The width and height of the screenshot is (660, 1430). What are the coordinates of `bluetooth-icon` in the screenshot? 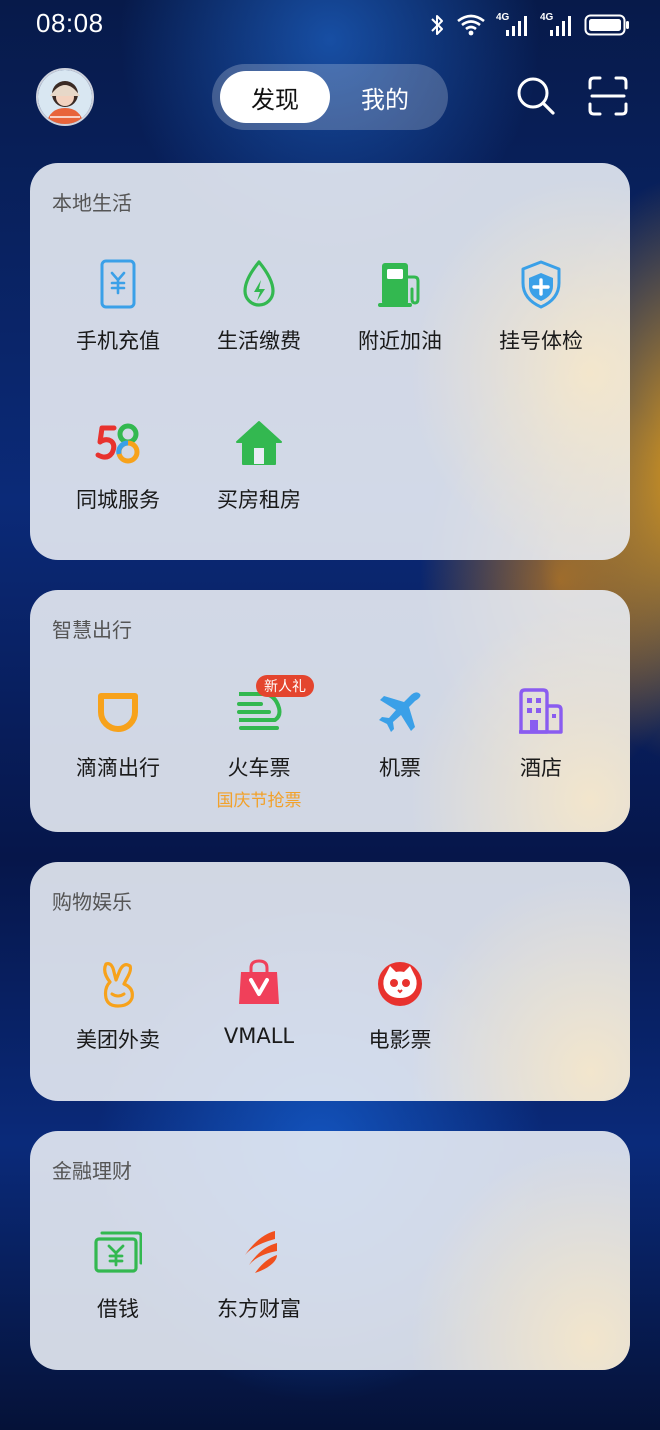 It's located at (437, 25).